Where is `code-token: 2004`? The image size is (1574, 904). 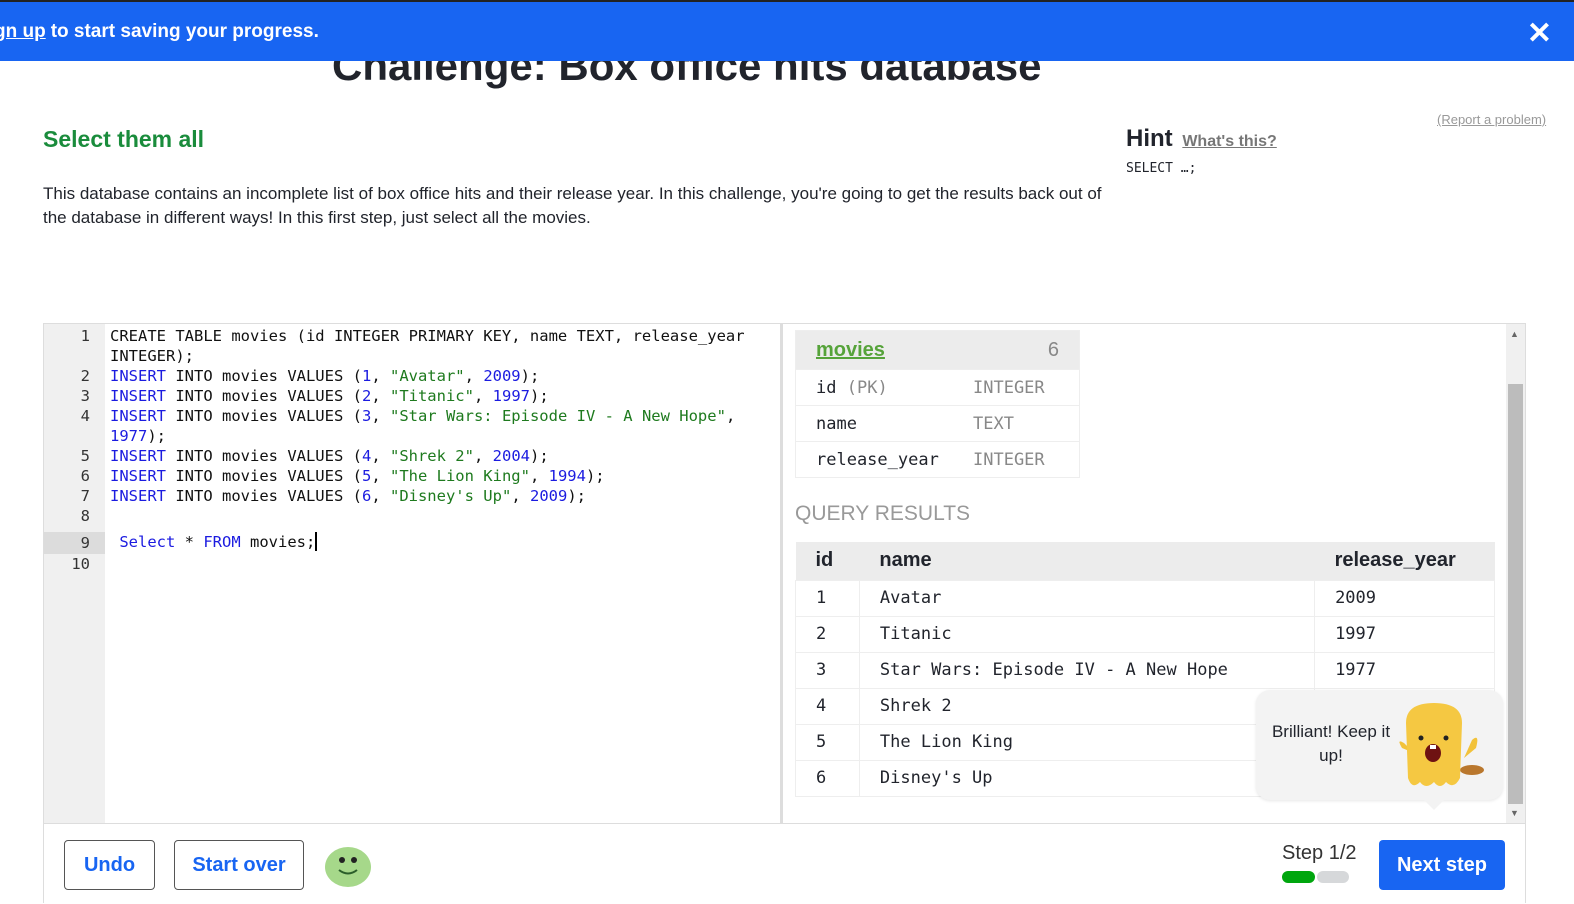 code-token: 2004 is located at coordinates (511, 456).